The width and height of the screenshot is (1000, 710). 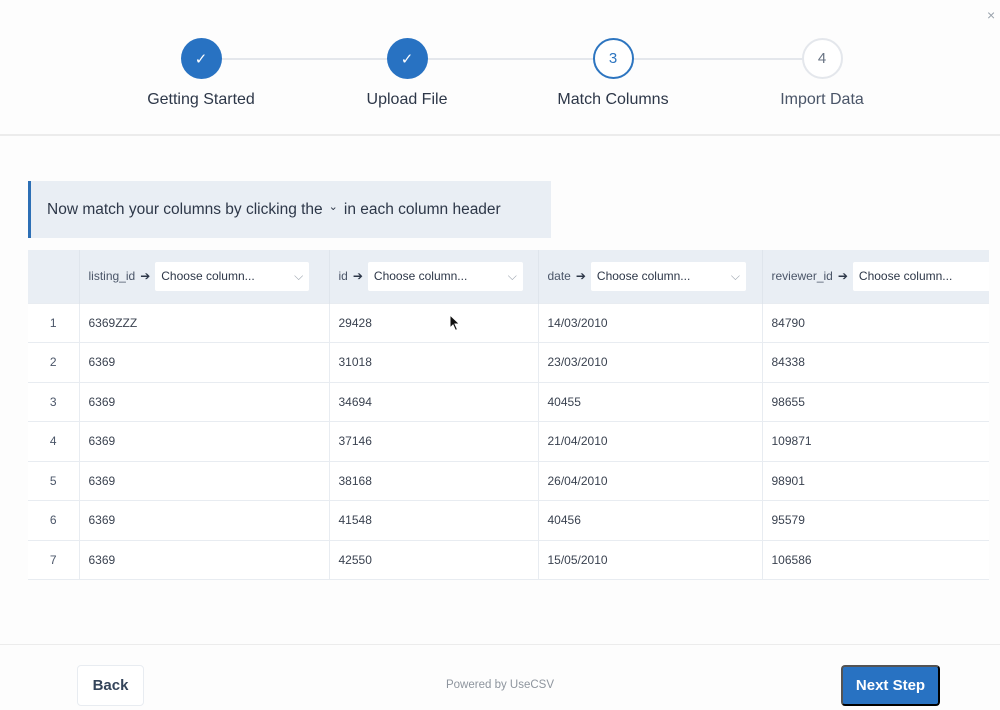 What do you see at coordinates (500, 135) in the screenshot?
I see `header-divider` at bounding box center [500, 135].